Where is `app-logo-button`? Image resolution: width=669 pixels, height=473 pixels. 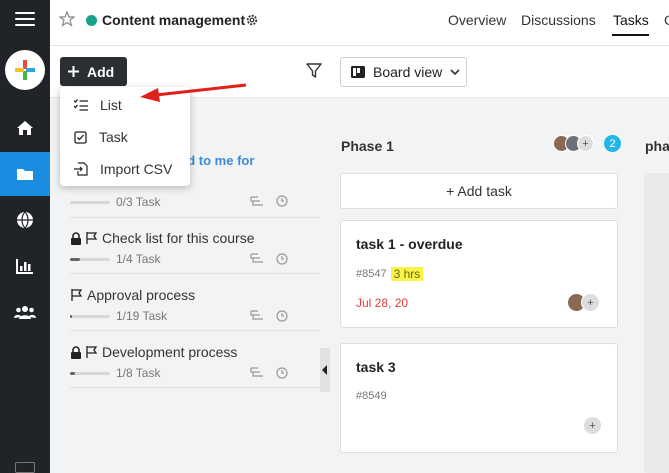
app-logo-button is located at coordinates (25, 70).